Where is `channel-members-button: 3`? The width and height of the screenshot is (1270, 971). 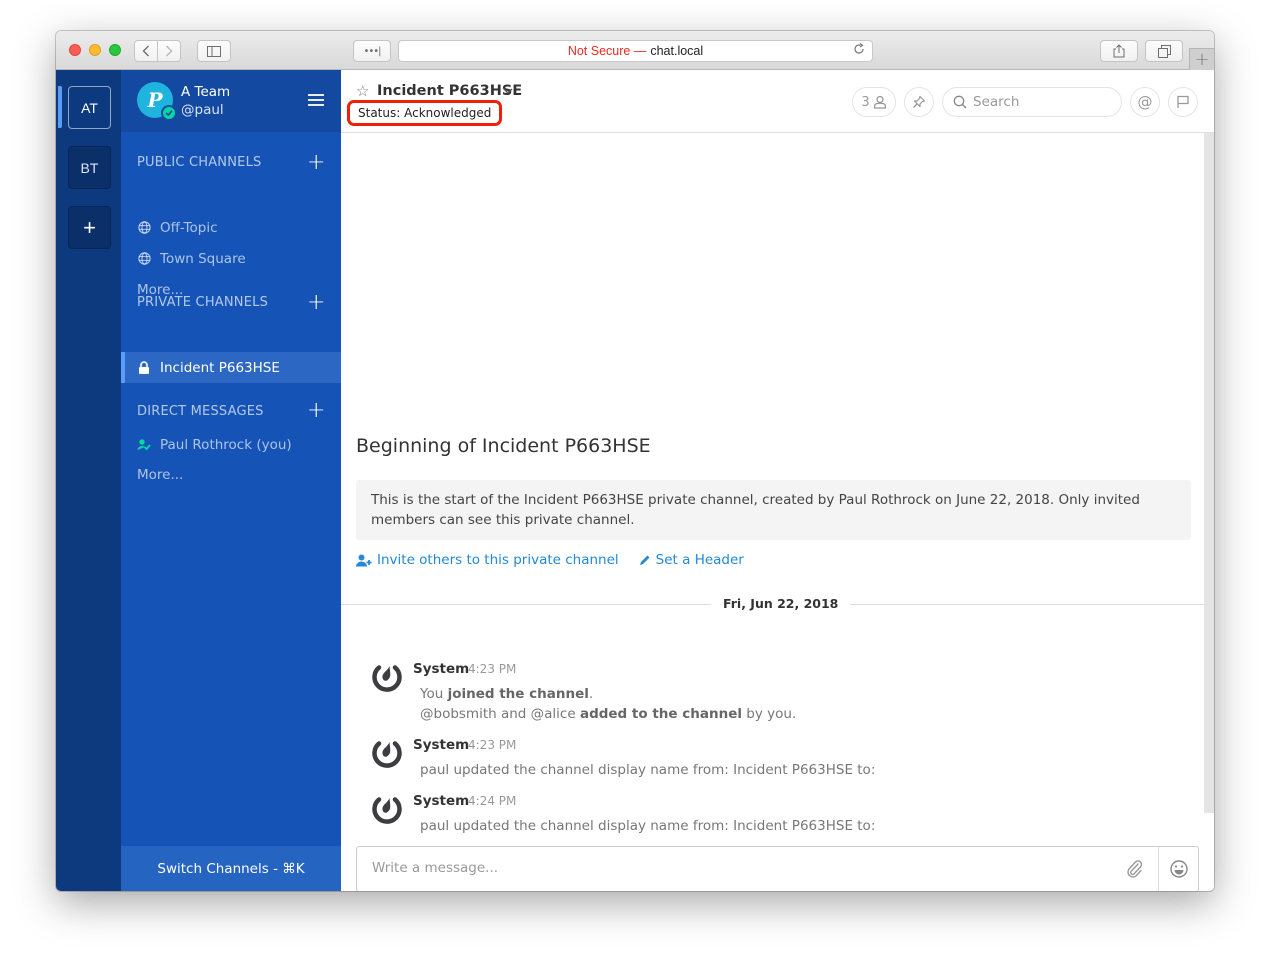 channel-members-button: 3 is located at coordinates (874, 102).